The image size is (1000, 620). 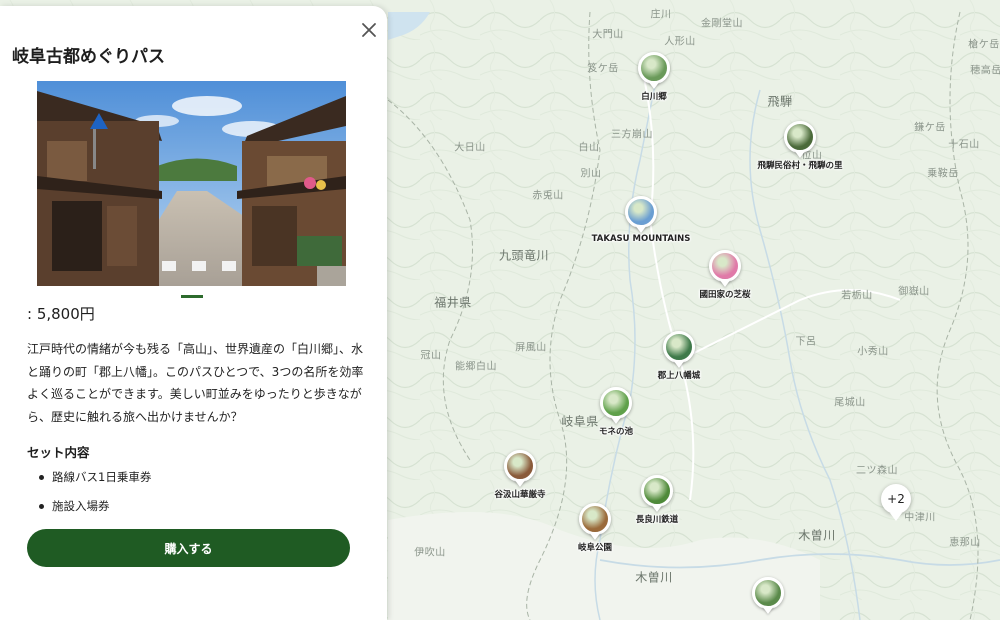 What do you see at coordinates (724, 294) in the screenshot?
I see `map-spot-label: 國田家の芝桜` at bounding box center [724, 294].